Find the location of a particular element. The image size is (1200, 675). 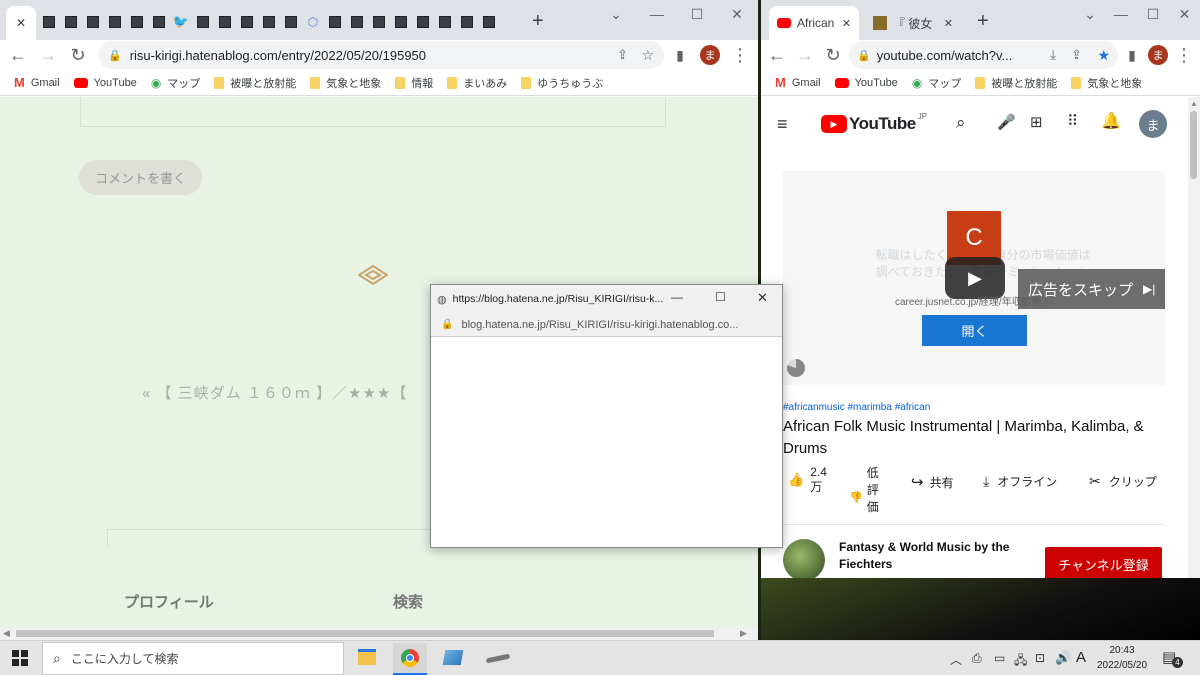

scrollbar-left-arrow: ◀ is located at coordinates (6, 633).